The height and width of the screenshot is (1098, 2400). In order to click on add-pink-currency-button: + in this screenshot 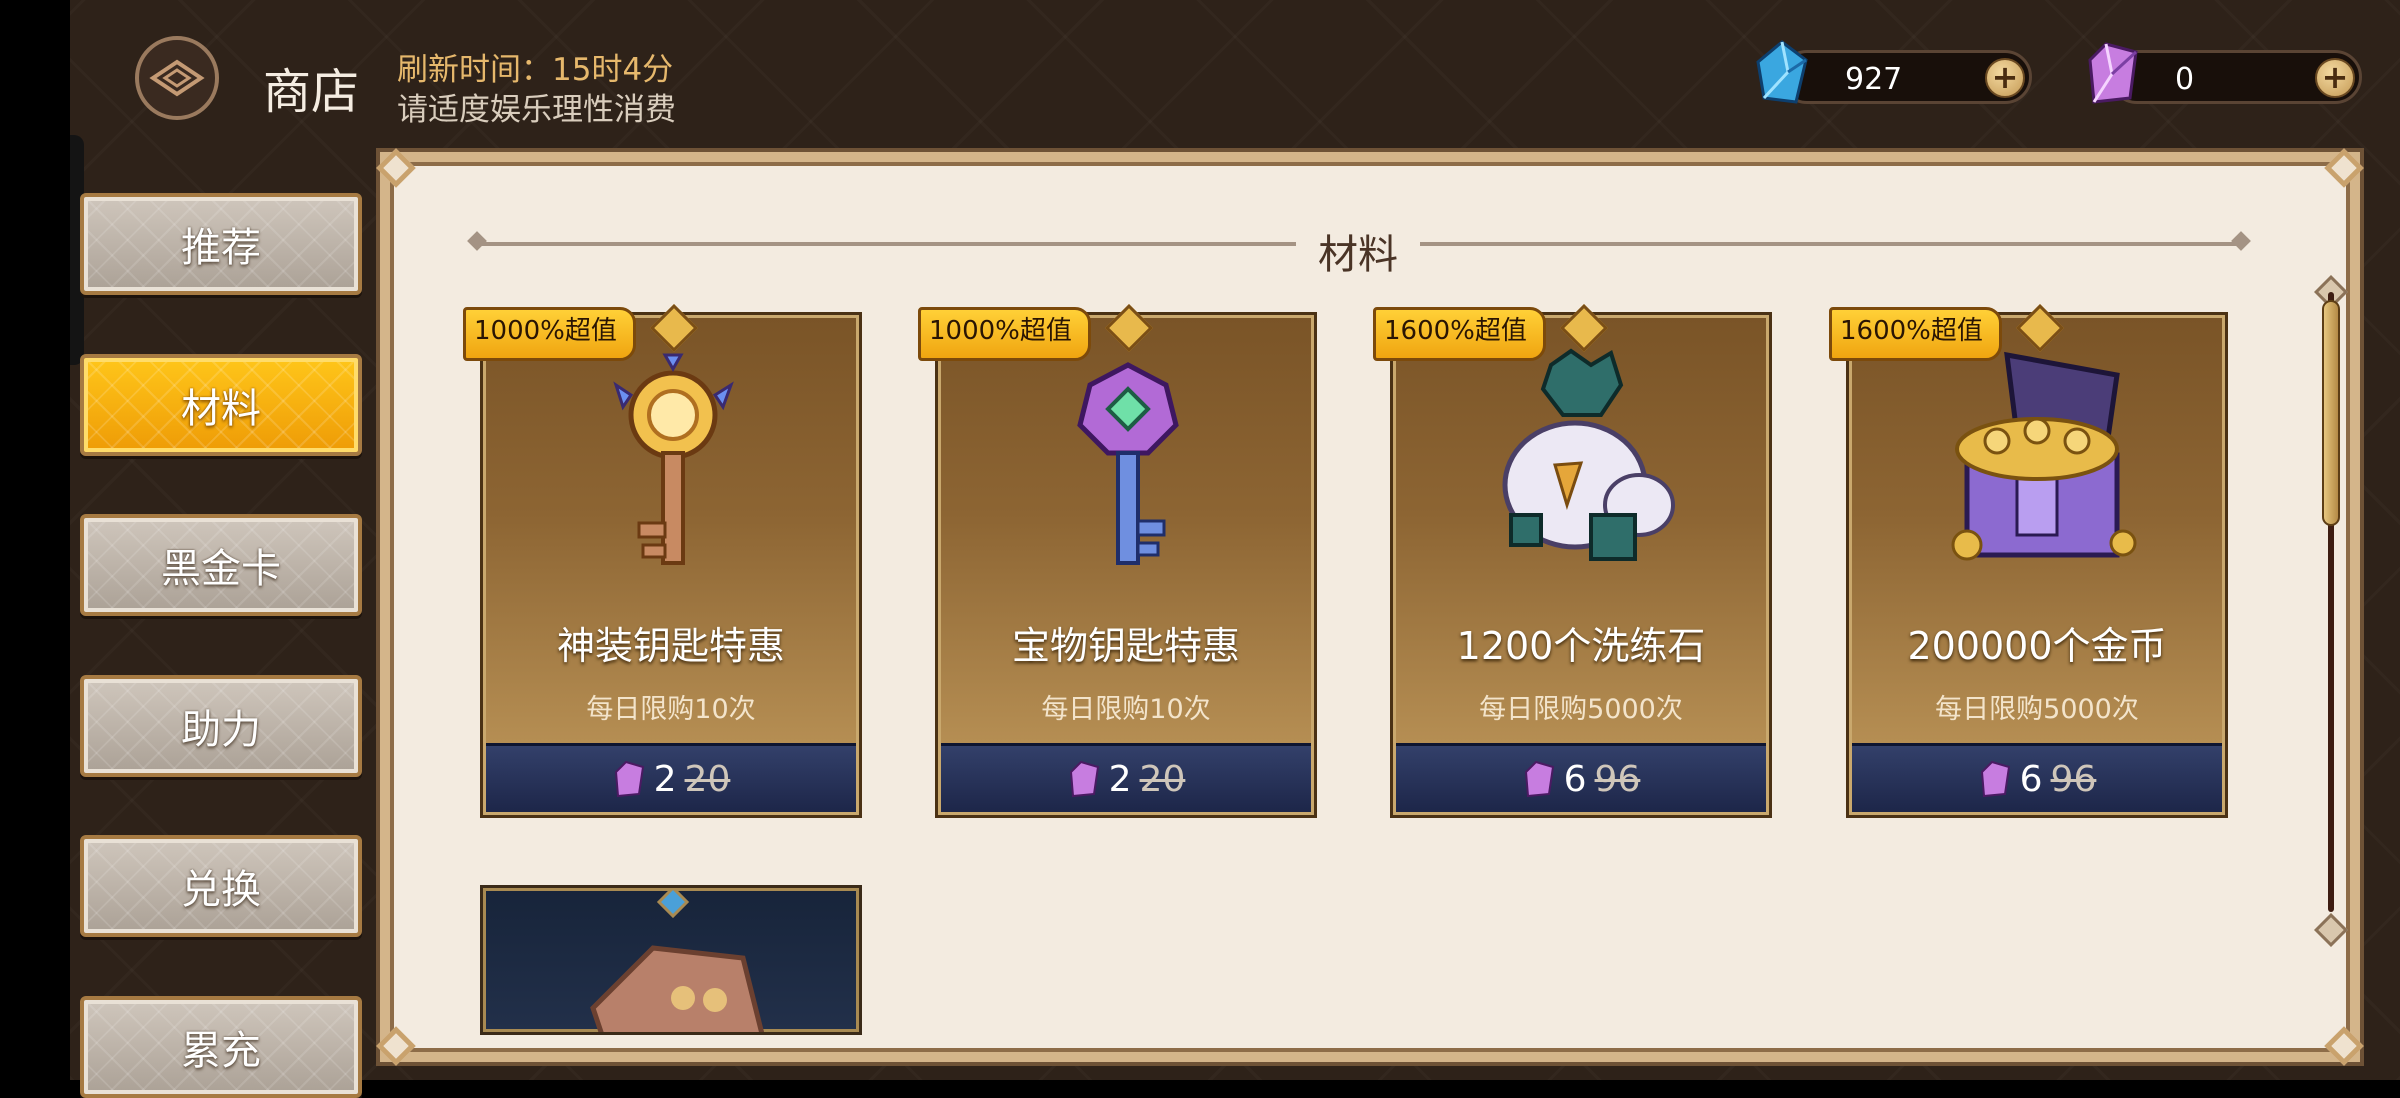, I will do `click(2335, 78)`.